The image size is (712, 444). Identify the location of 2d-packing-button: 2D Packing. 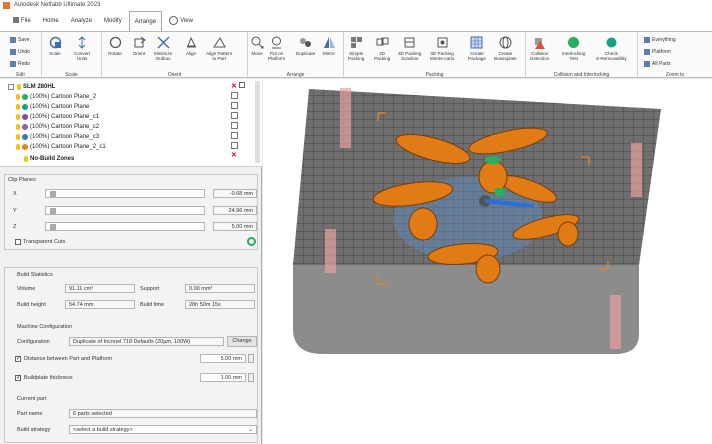
(382, 48).